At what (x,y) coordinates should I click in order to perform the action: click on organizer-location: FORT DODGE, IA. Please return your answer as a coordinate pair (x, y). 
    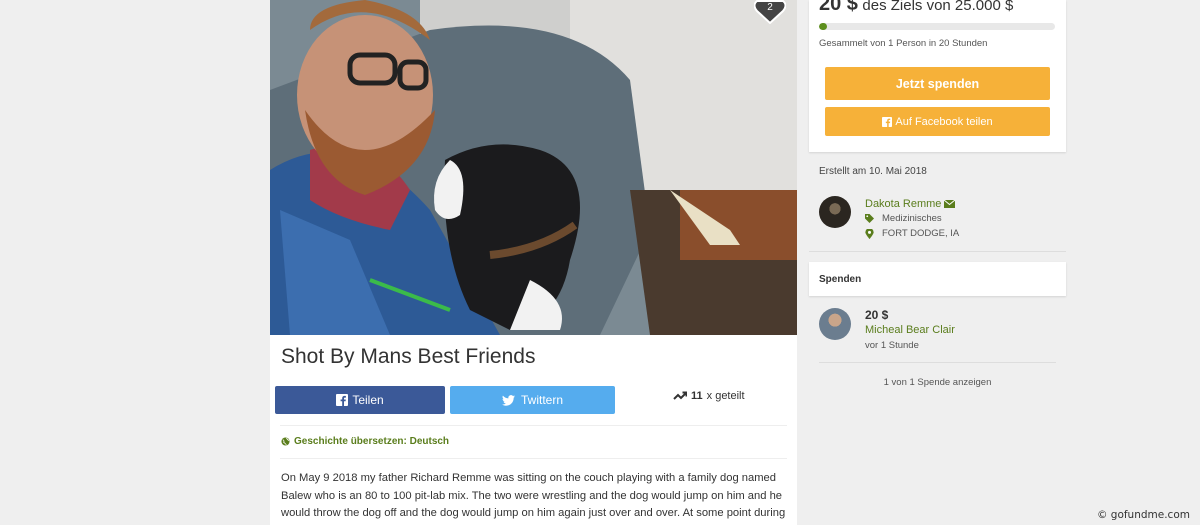
    Looking at the image, I should click on (912, 233).